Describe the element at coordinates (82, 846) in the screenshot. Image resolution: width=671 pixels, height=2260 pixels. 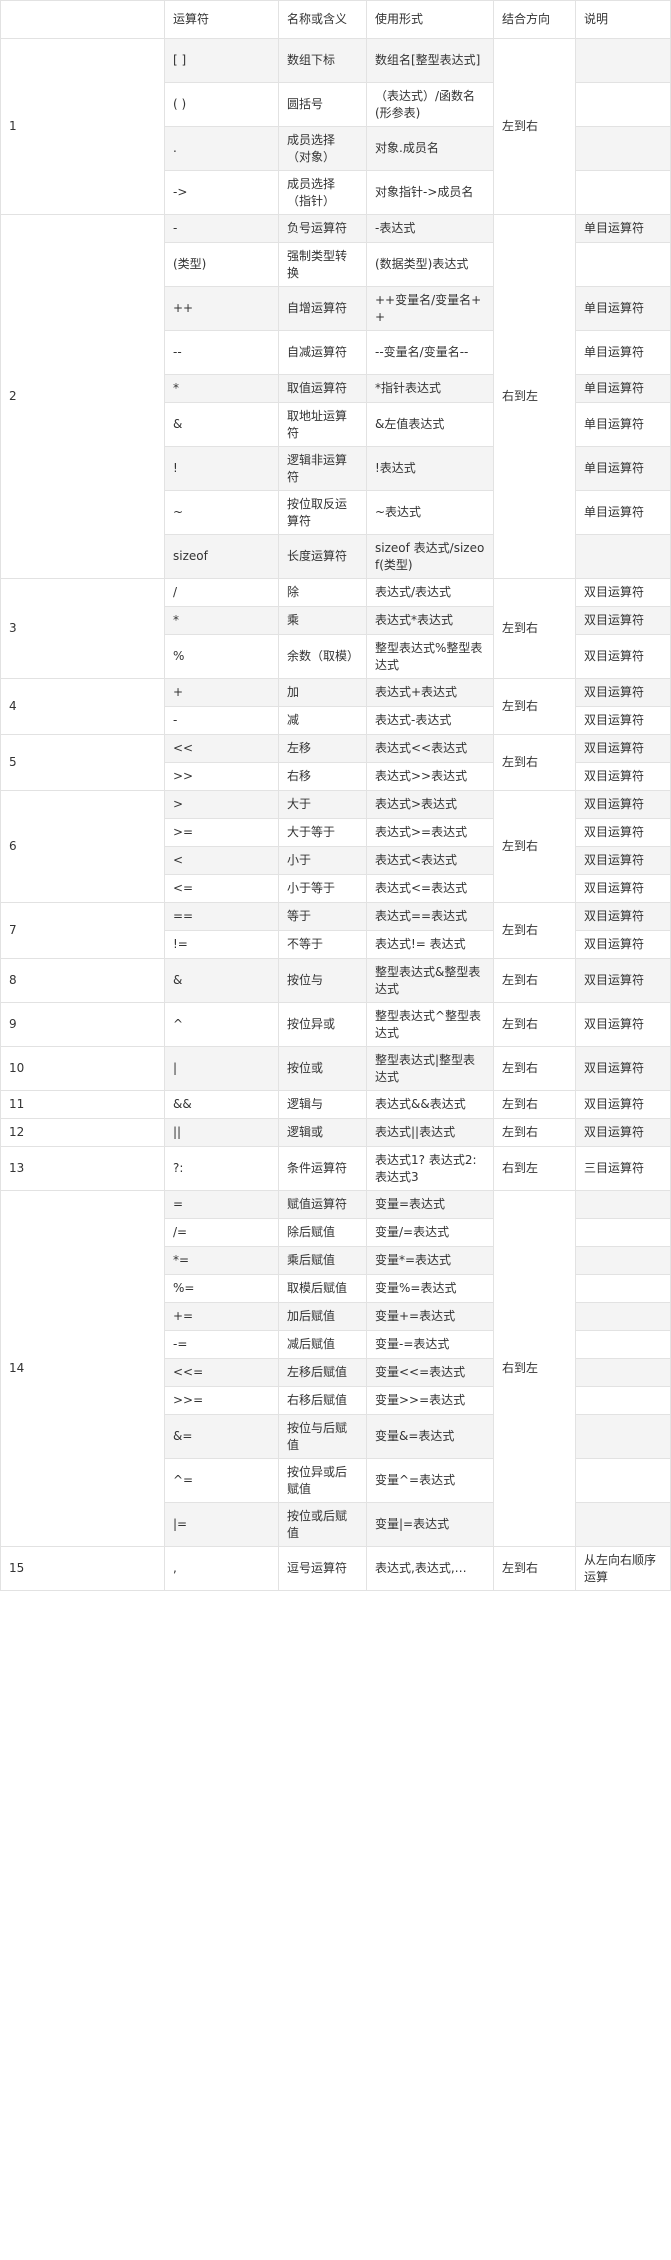
I see `level-cell: 6` at that location.